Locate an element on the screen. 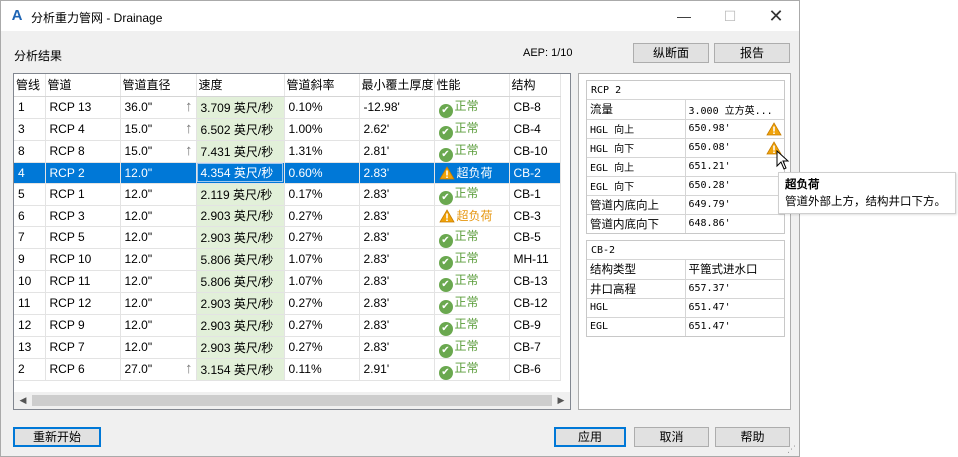 The image size is (958, 457). property-value-cell: 651.21' is located at coordinates (734, 167).